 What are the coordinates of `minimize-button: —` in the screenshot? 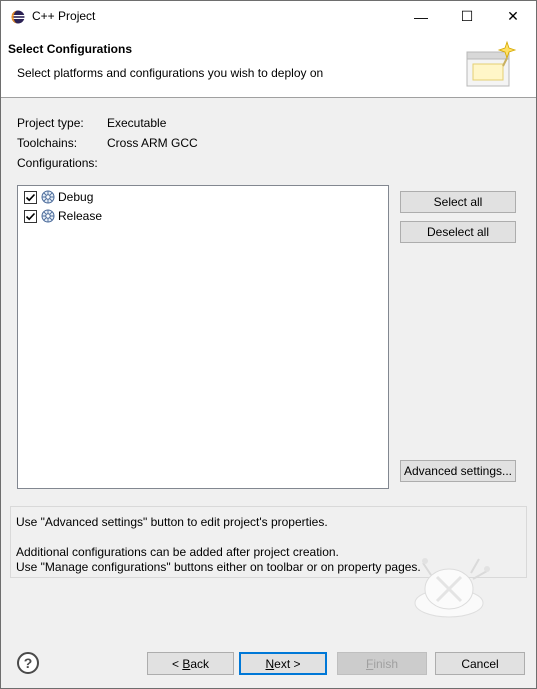 It's located at (421, 16).